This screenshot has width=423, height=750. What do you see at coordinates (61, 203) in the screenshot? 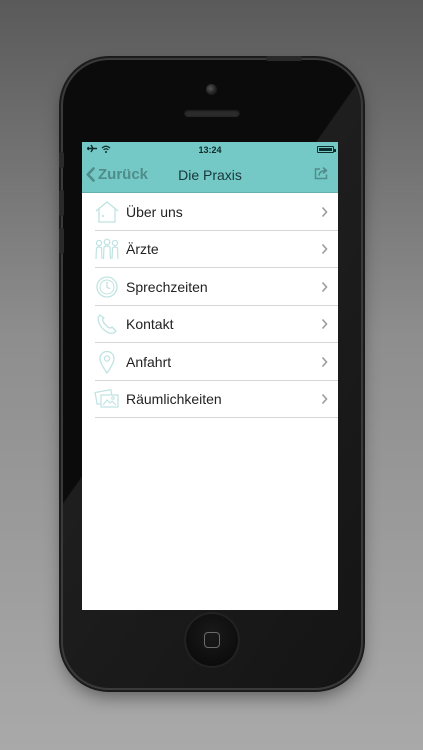
I see `volume-up-button` at bounding box center [61, 203].